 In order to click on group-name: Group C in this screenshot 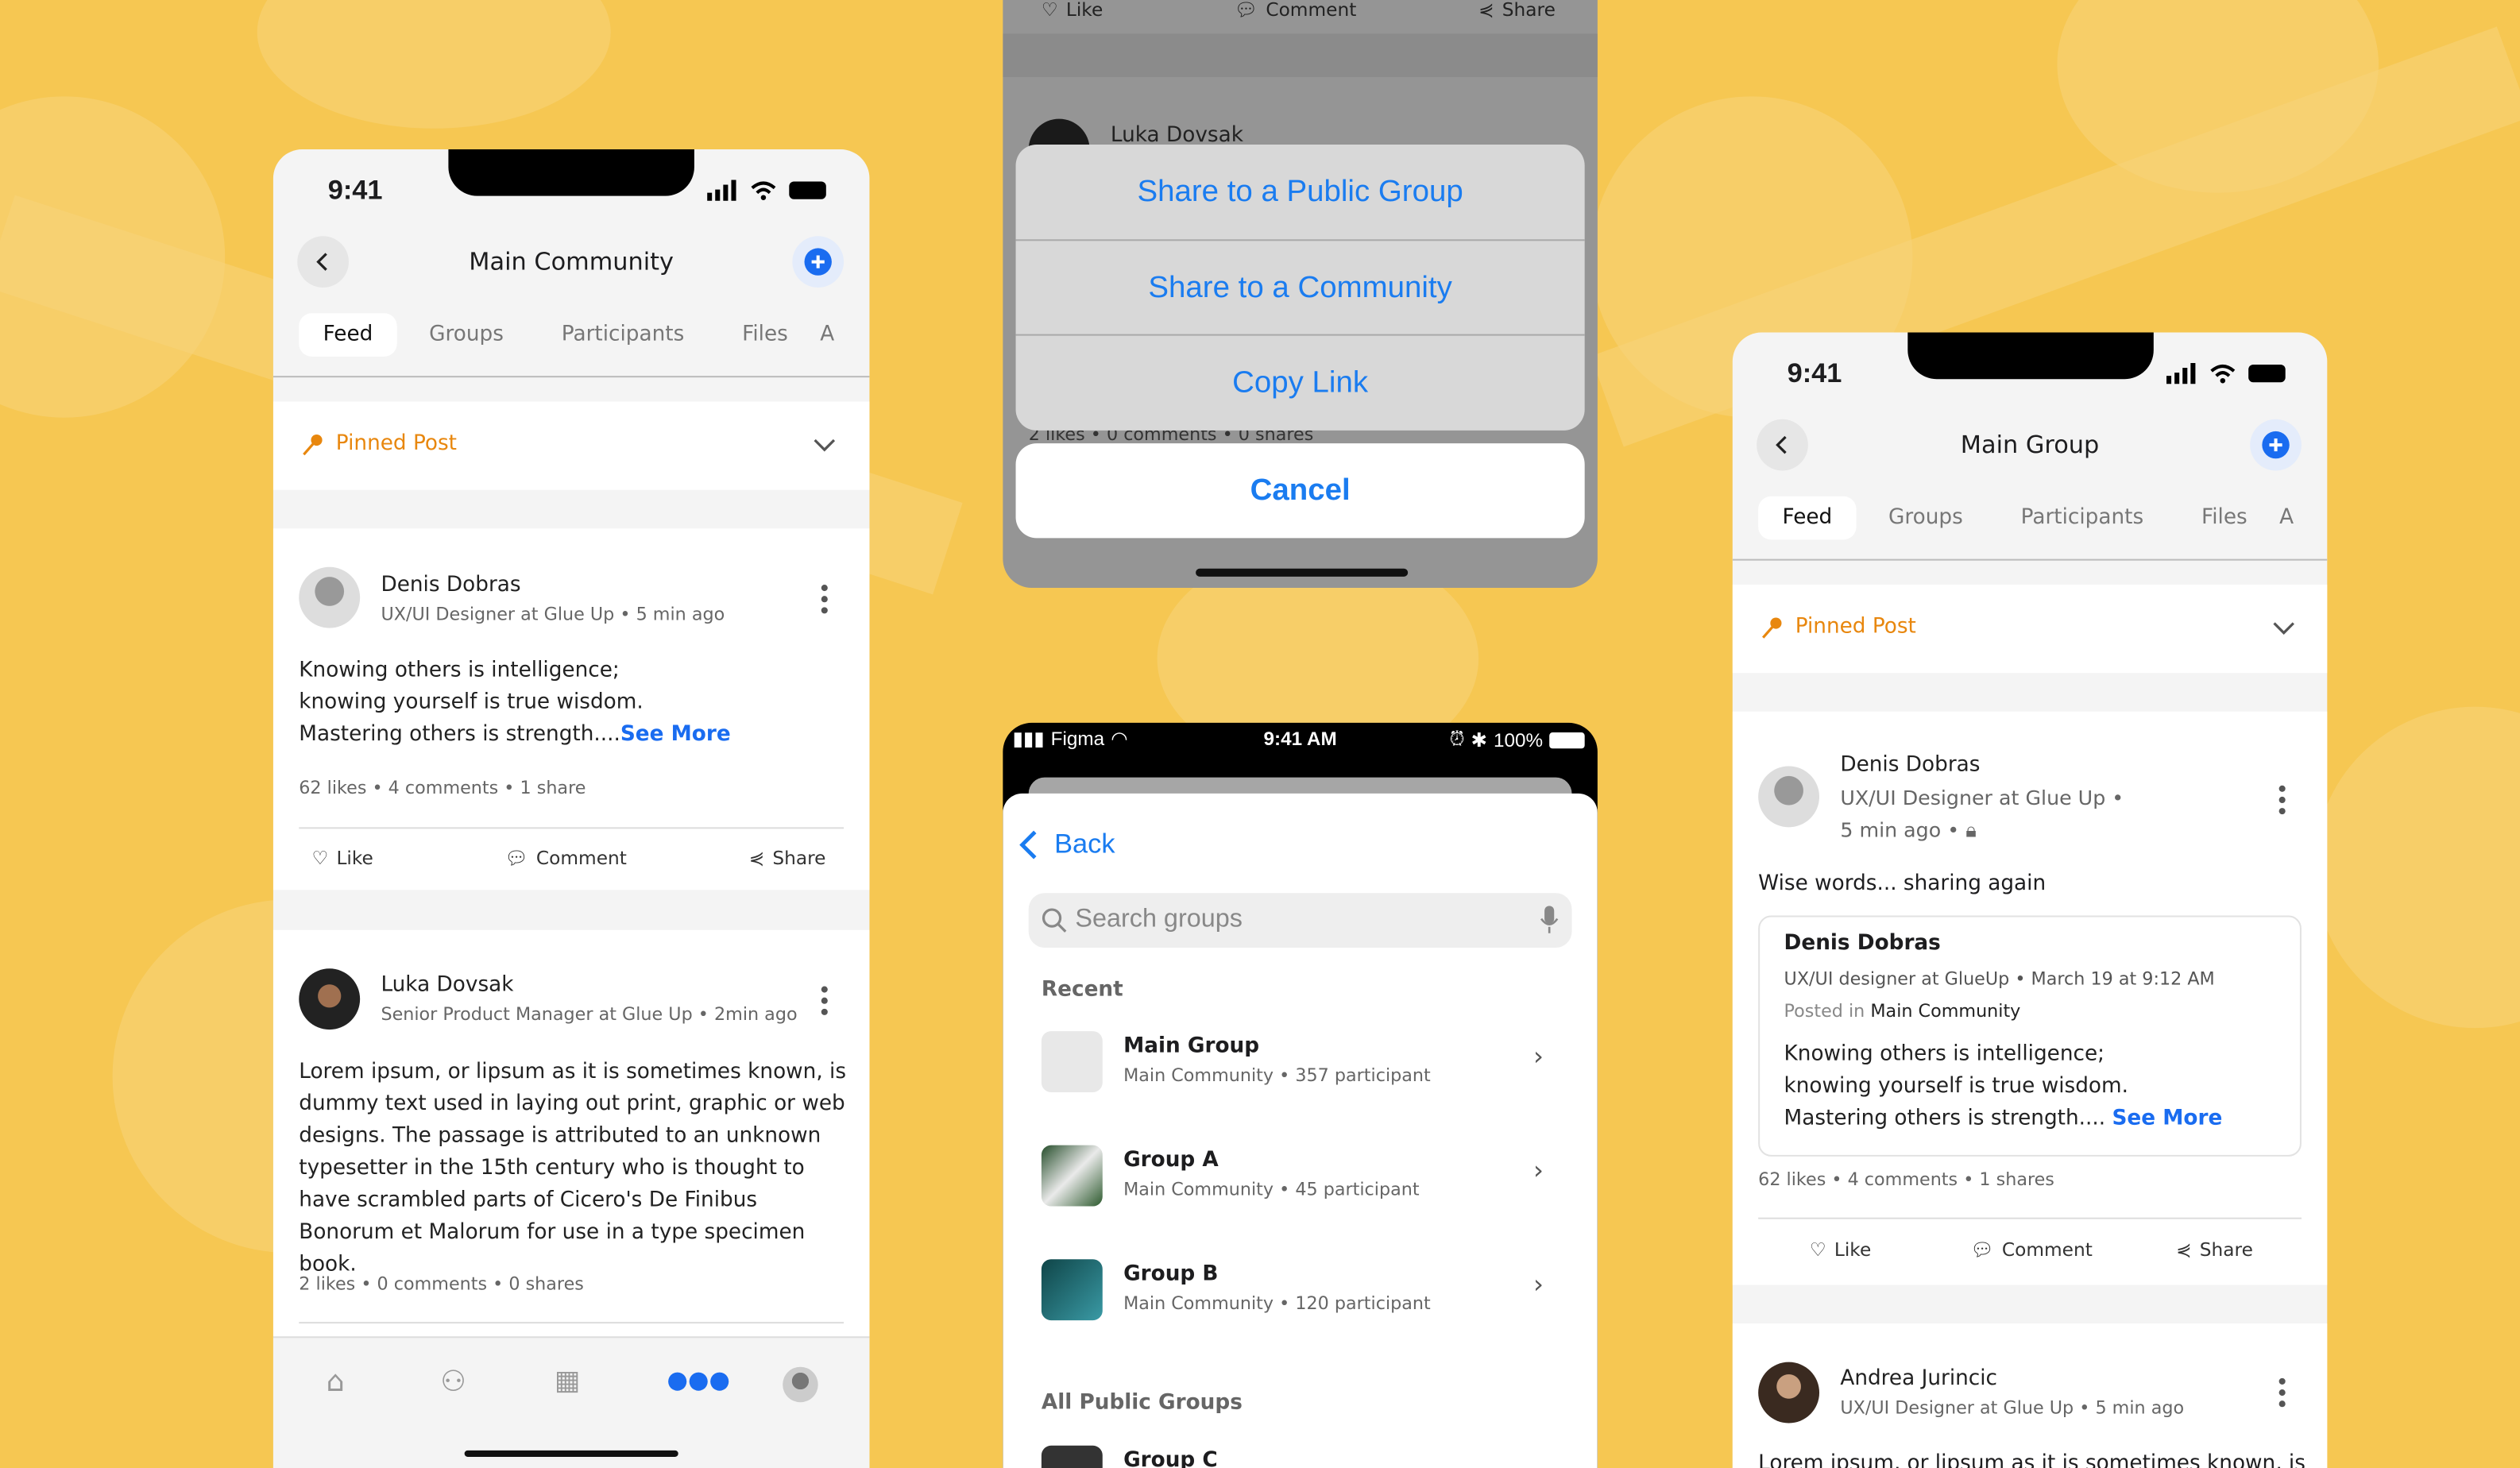, I will do `click(1170, 1458)`.